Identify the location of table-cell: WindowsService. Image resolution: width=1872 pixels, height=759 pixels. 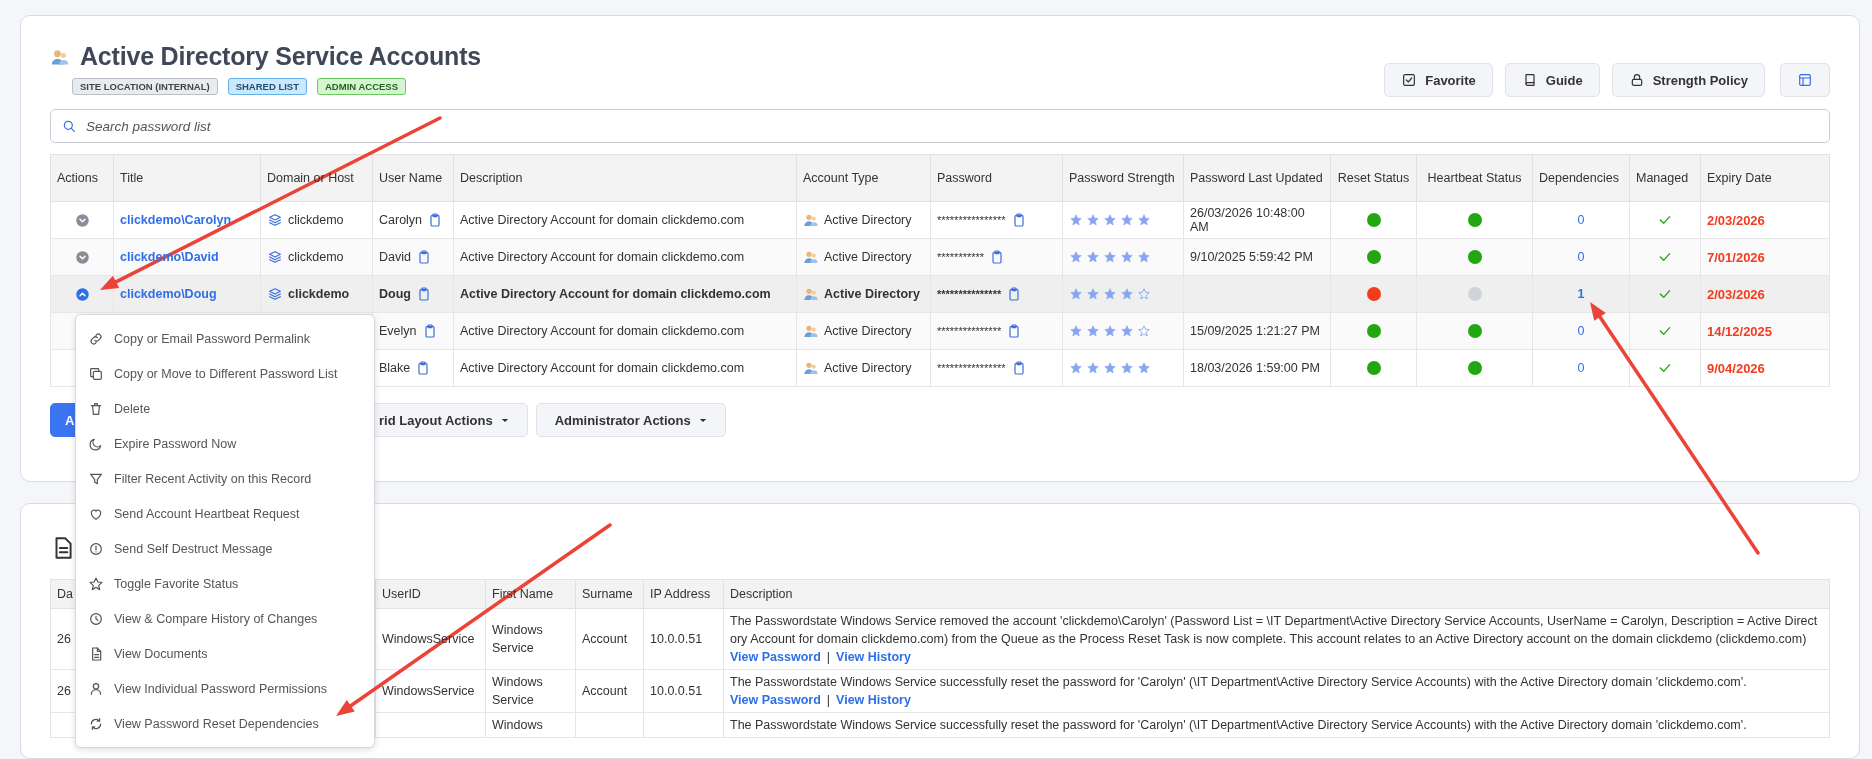
(428, 691).